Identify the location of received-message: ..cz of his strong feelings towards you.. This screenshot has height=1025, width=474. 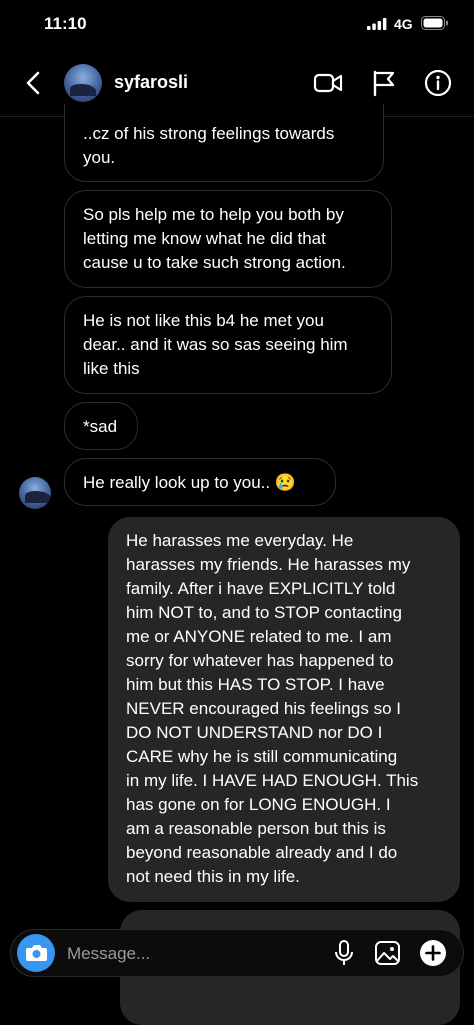
(224, 143).